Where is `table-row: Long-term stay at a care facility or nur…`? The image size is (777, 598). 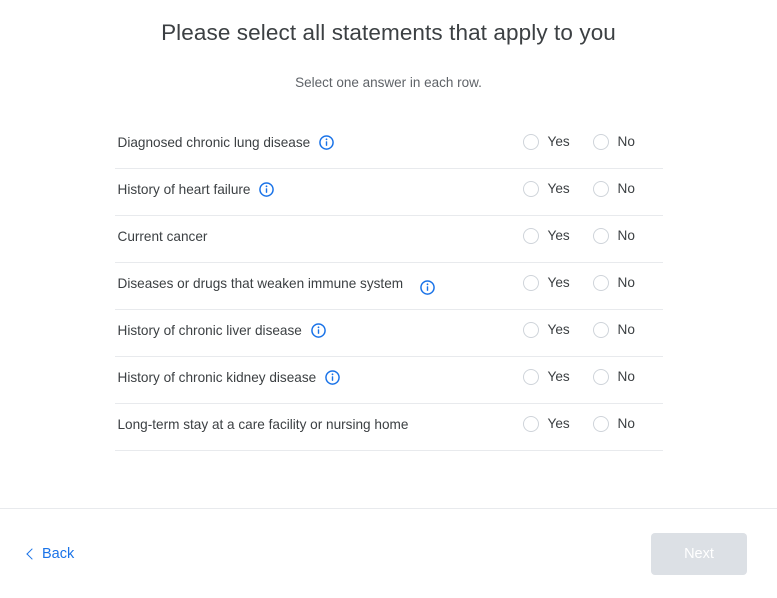
table-row: Long-term stay at a care facility or nur… is located at coordinates (388, 427).